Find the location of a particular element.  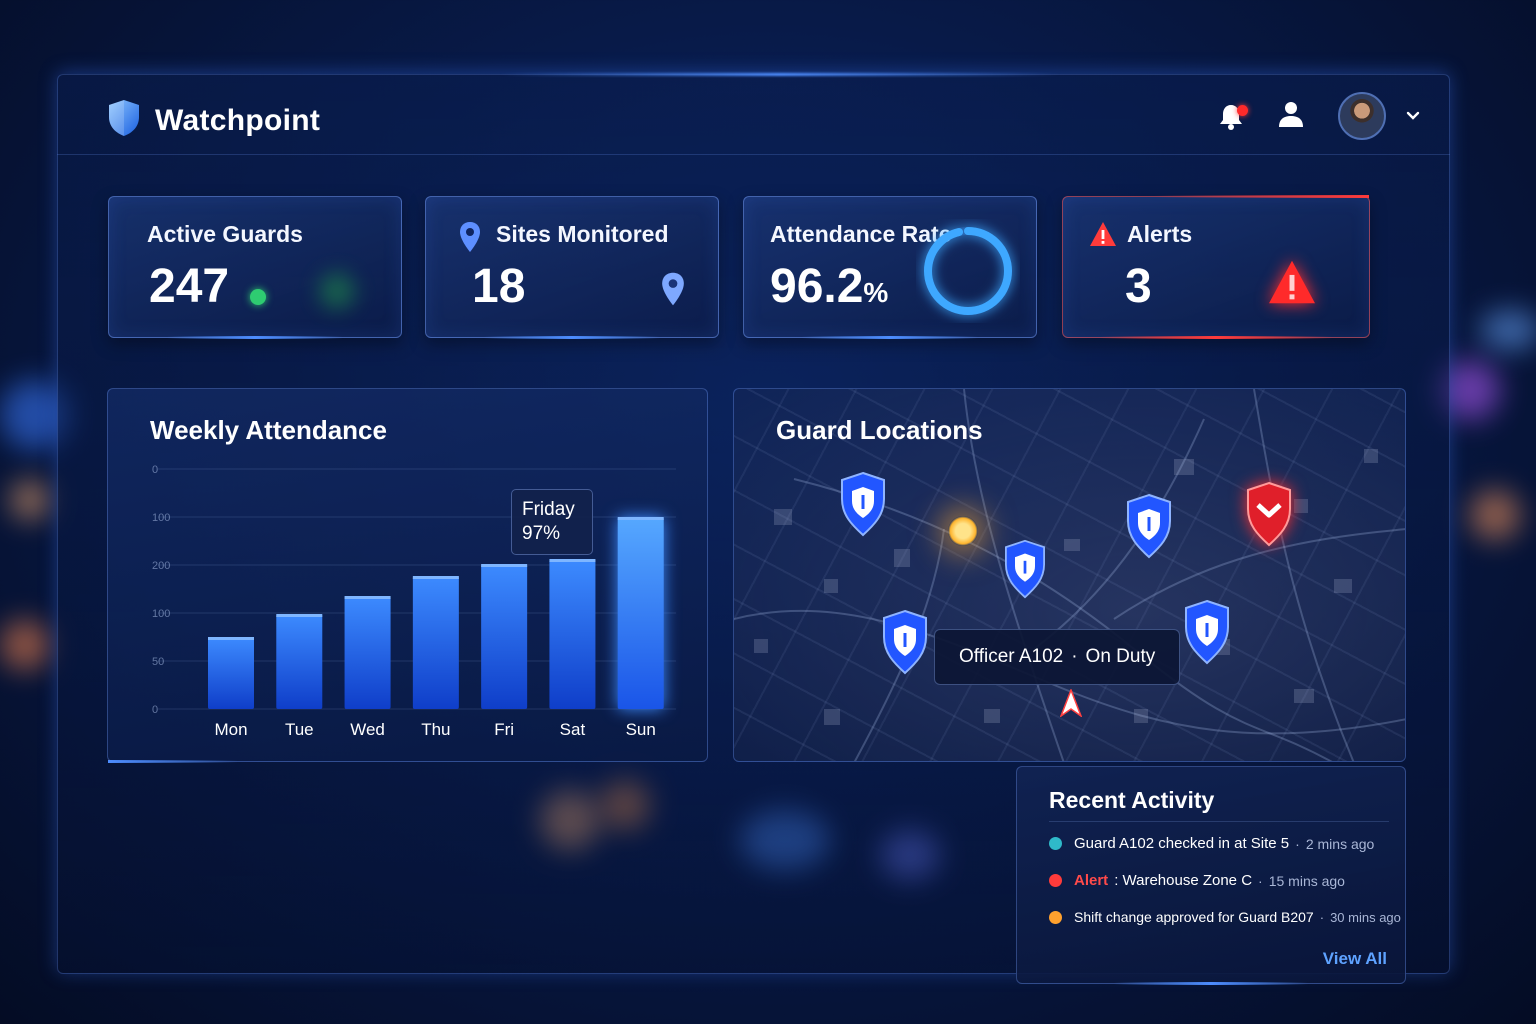

user-icon is located at coordinates (1291, 114).